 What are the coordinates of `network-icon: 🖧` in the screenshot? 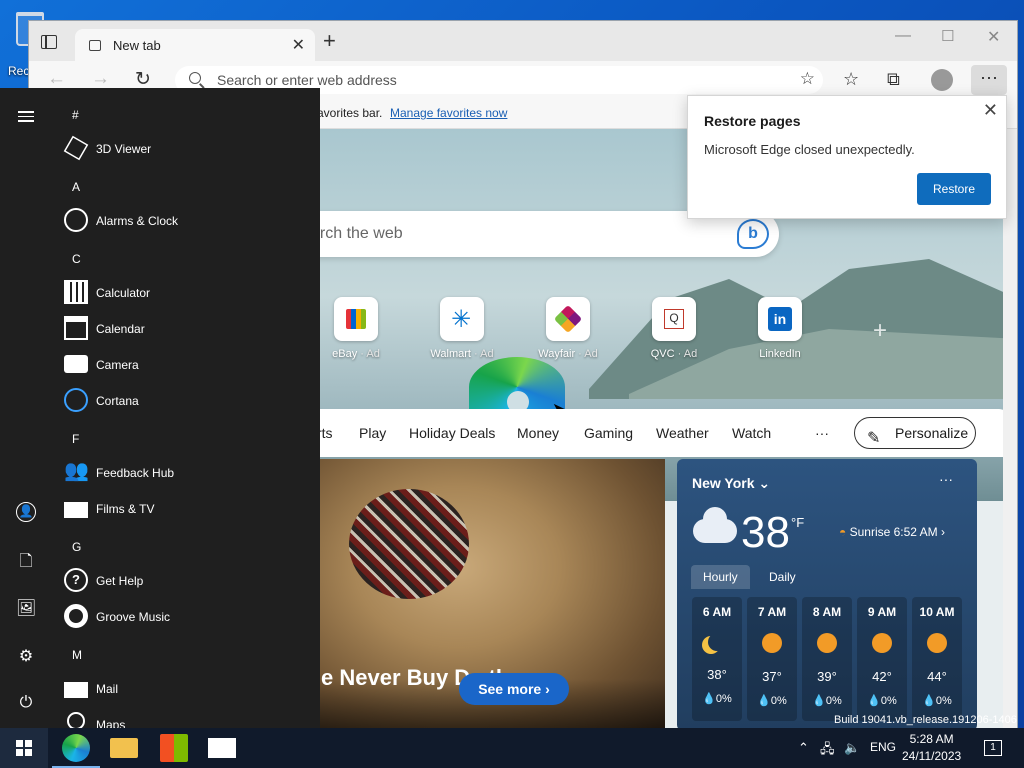 It's located at (827, 751).